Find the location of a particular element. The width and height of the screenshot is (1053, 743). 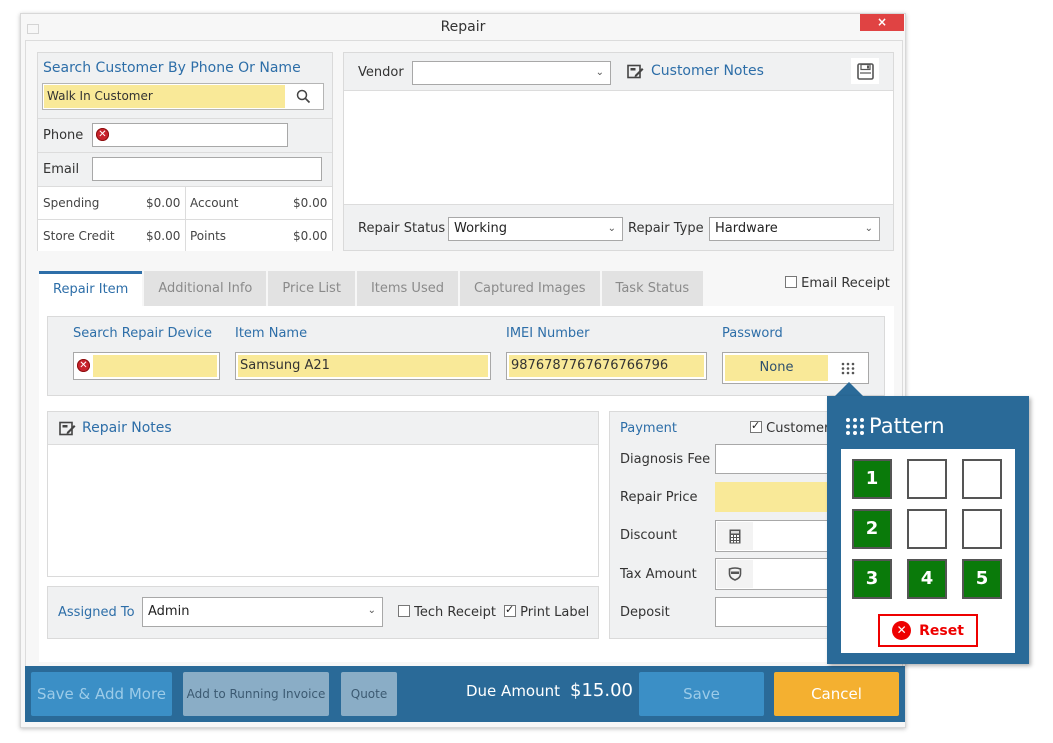

pattern-cell: 1 is located at coordinates (872, 479).